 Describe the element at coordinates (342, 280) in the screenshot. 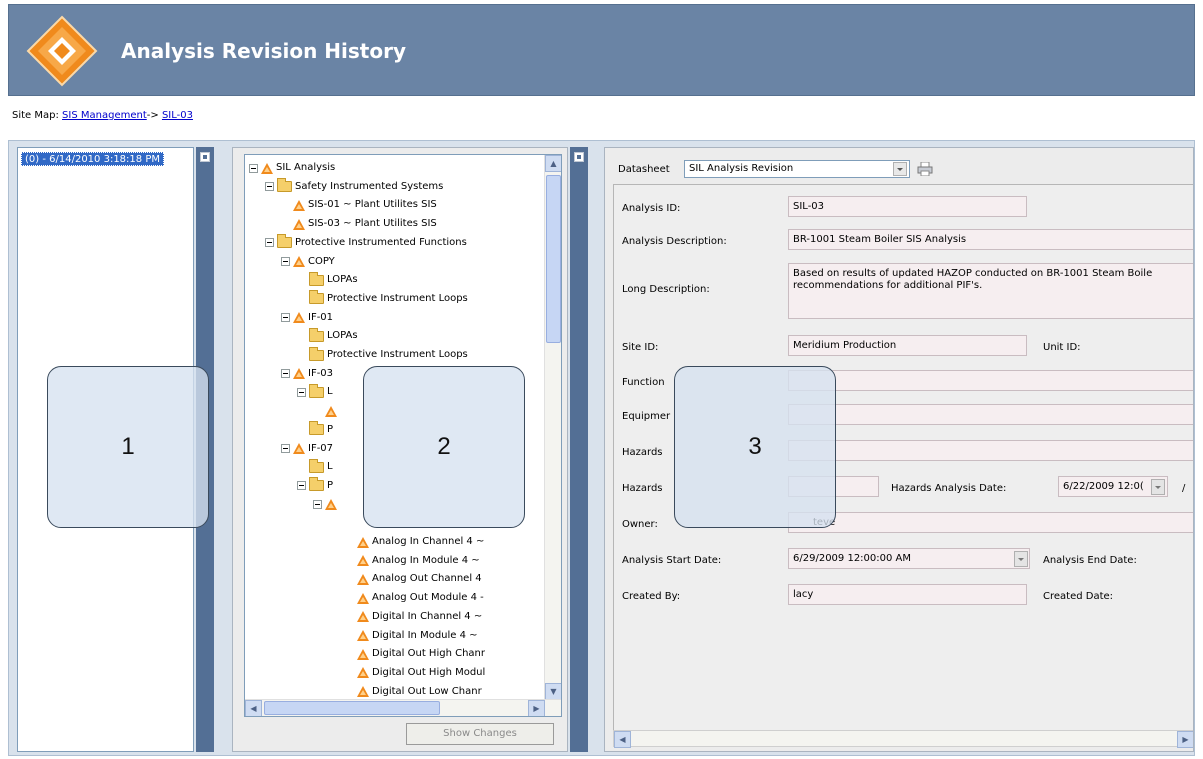

I see `tree-node-label: LOPAs` at that location.